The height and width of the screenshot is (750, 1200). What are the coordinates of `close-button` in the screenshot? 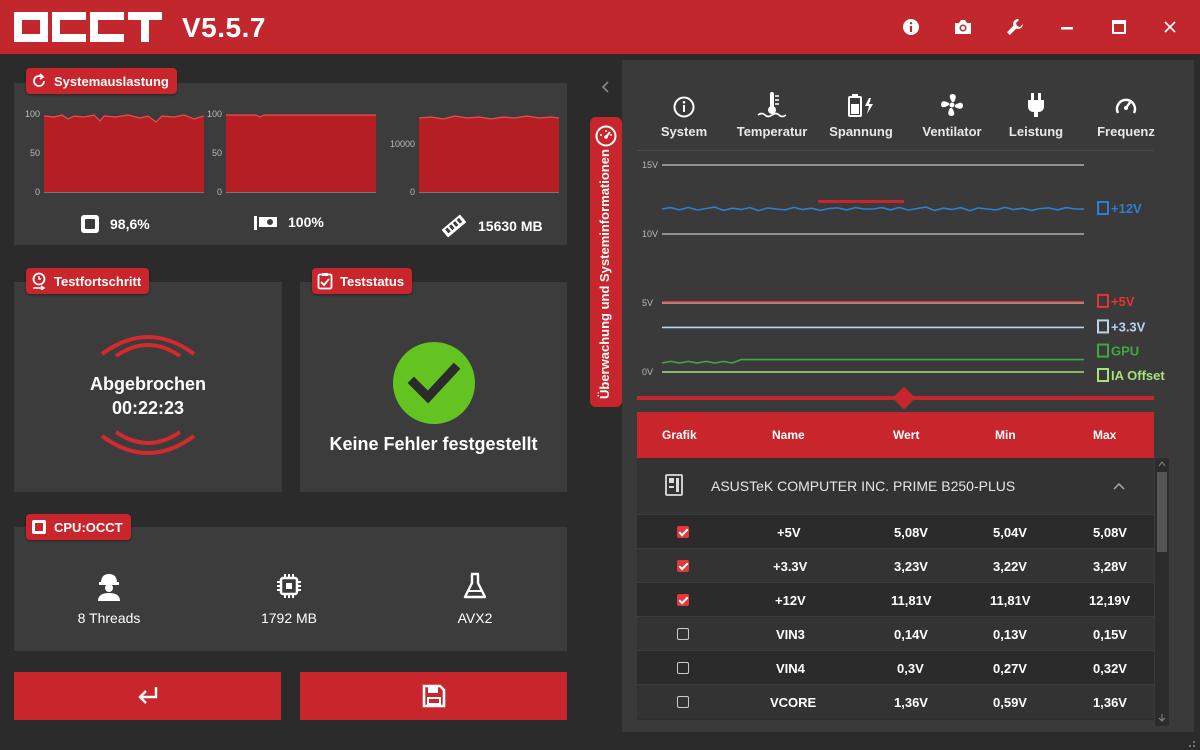 It's located at (1170, 27).